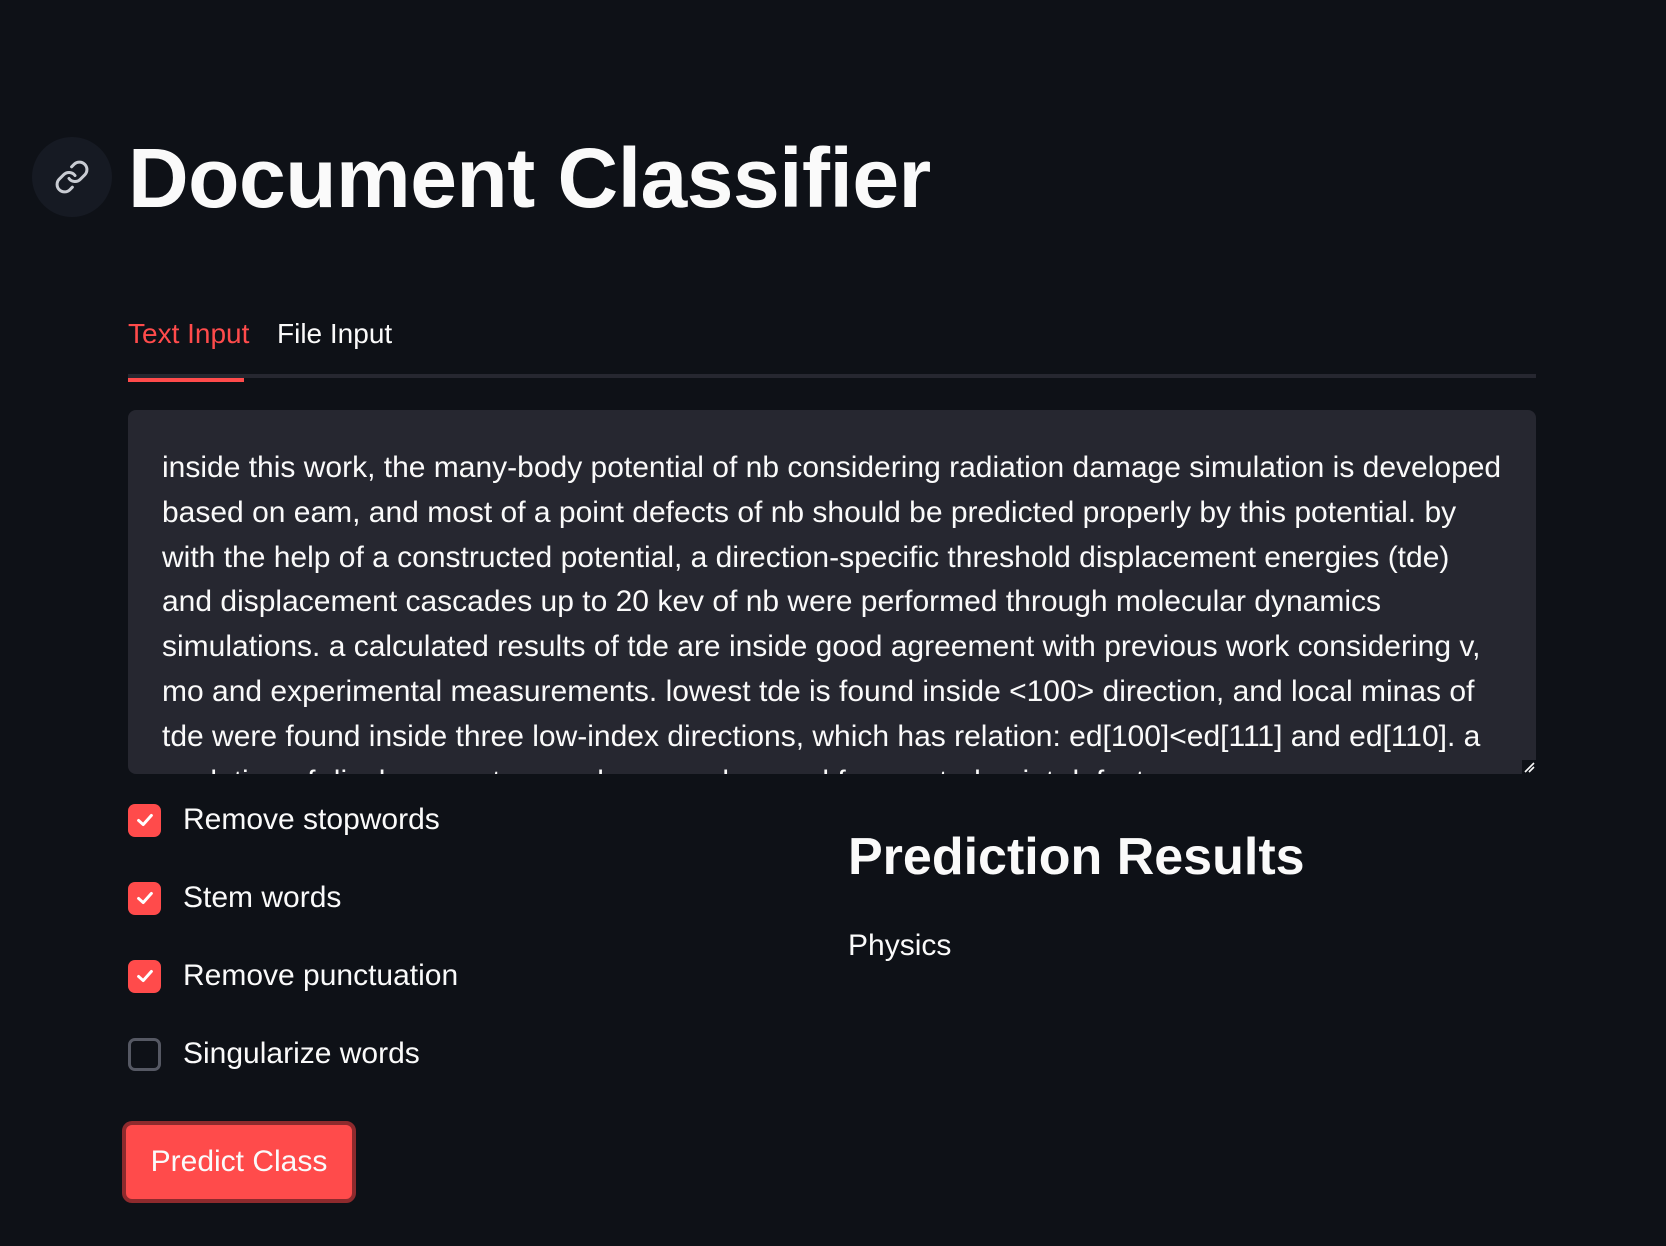 This screenshot has height=1246, width=1666. Describe the element at coordinates (239, 1162) in the screenshot. I see `predict-class-button: Predict Class` at that location.